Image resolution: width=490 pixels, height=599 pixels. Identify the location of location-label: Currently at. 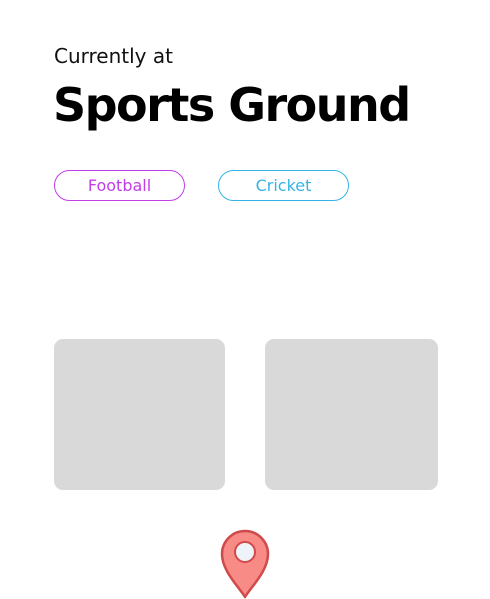
(113, 56).